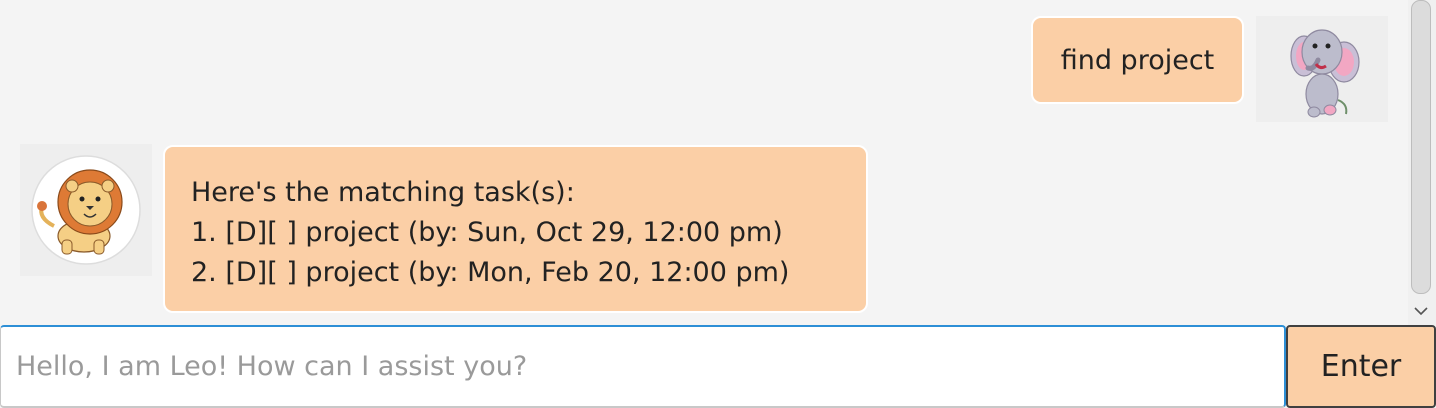 Image resolution: width=1436 pixels, height=408 pixels. I want to click on vertical-scrollbar, so click(1422, 163).